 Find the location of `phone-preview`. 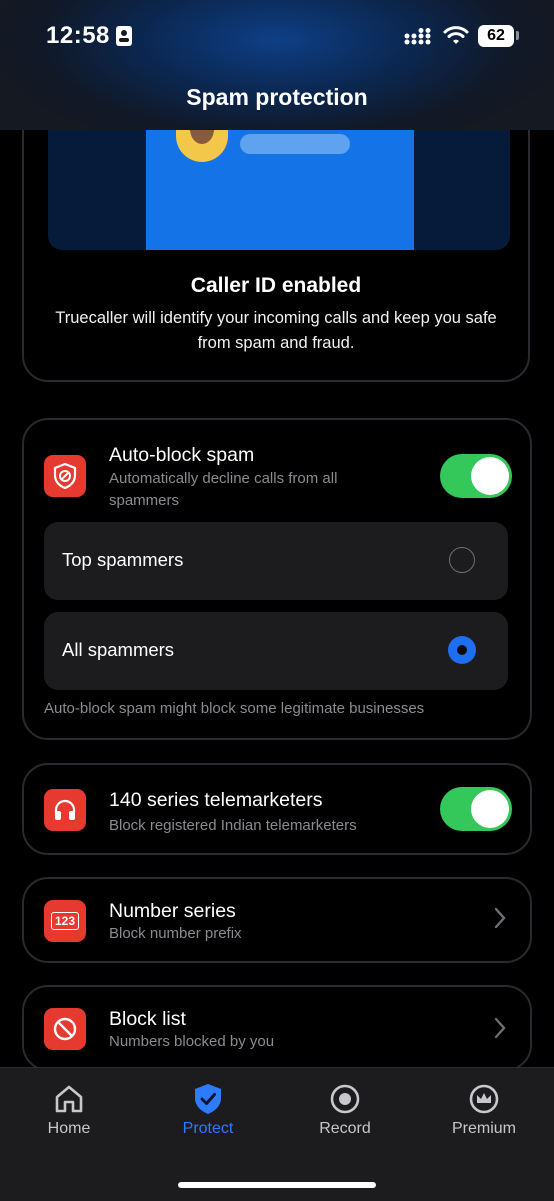

phone-preview is located at coordinates (280, 186).